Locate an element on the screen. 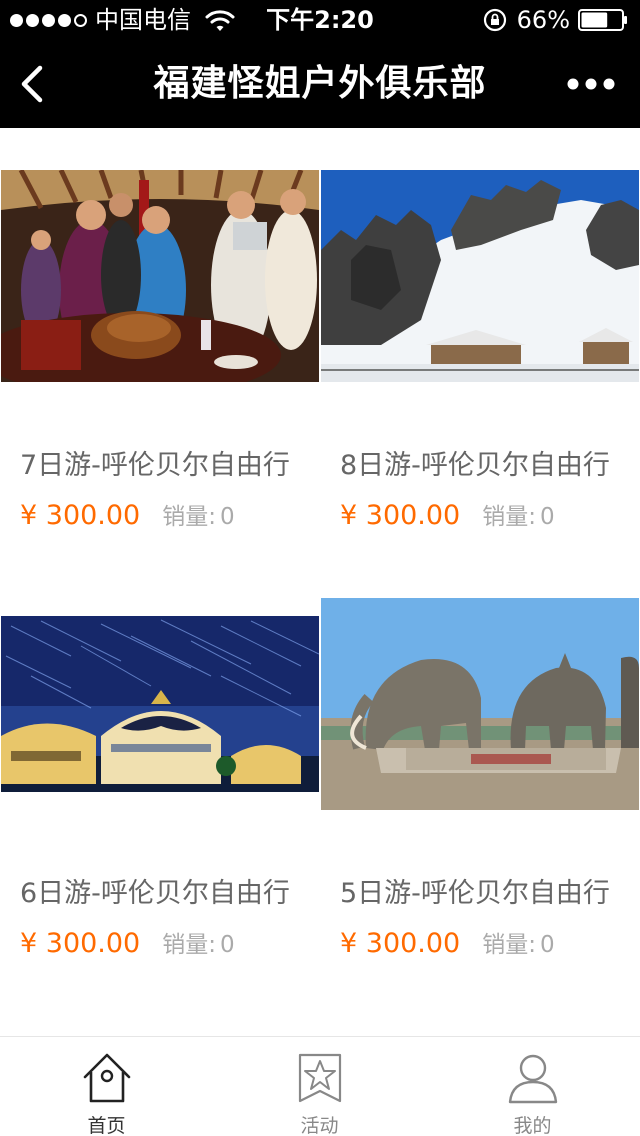  tab-bar: 首页 活动 我的 is located at coordinates (320, 1086).